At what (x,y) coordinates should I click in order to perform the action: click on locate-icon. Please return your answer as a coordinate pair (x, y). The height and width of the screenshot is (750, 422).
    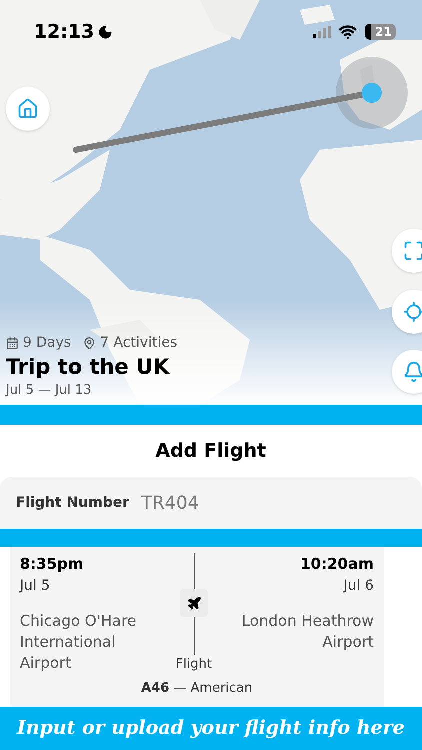
    Looking at the image, I should click on (412, 312).